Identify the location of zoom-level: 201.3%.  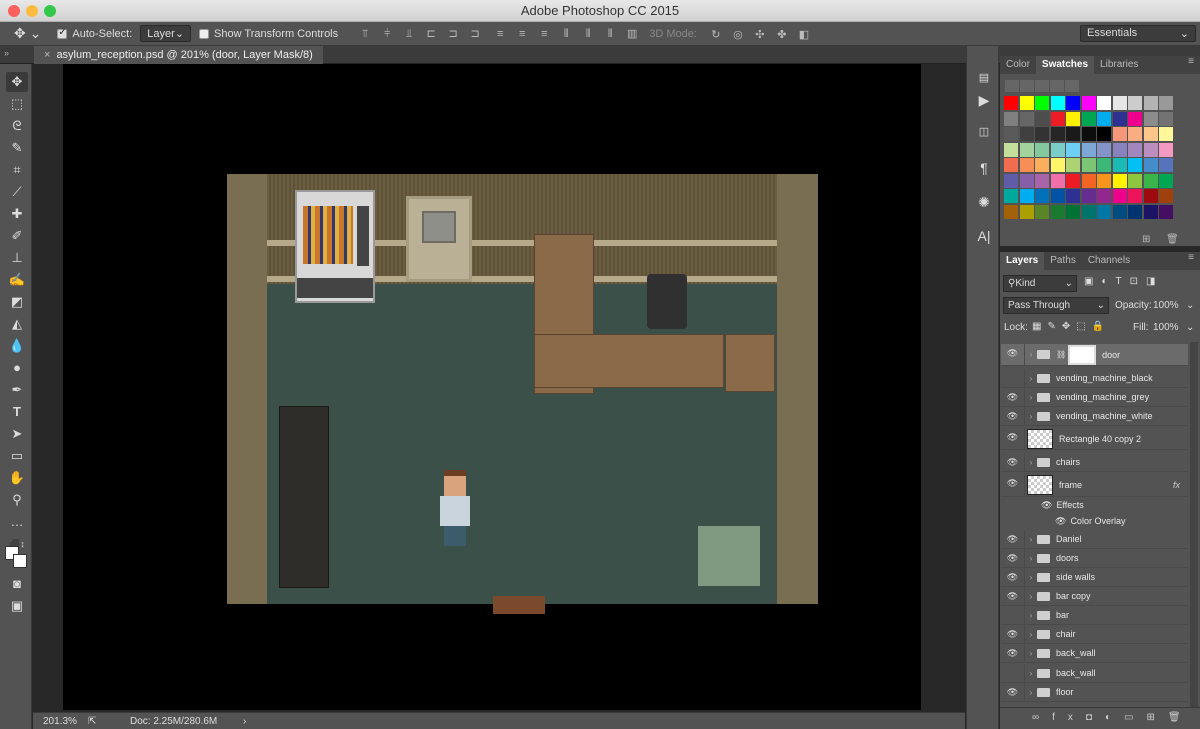
(60, 721).